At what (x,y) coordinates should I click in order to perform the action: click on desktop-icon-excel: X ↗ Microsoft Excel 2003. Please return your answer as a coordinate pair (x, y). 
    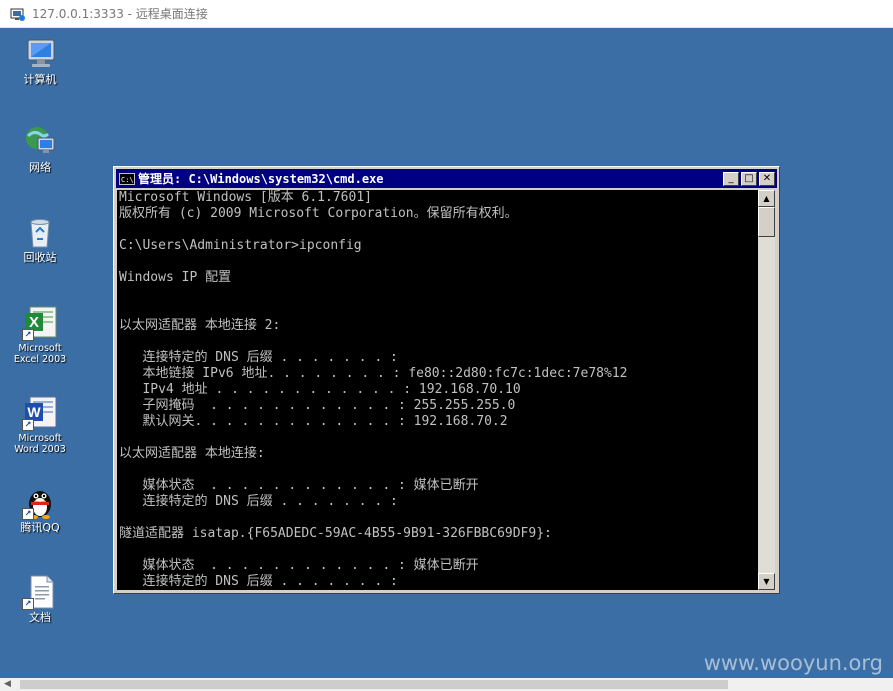
    Looking at the image, I should click on (40, 335).